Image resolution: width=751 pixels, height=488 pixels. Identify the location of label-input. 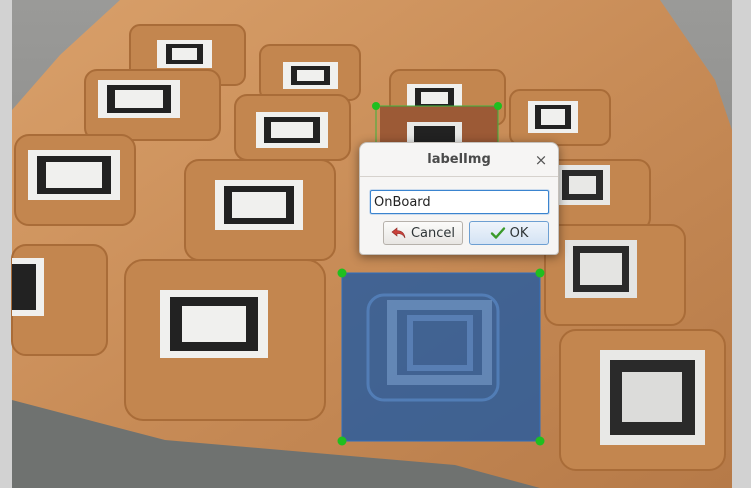
(459, 202).